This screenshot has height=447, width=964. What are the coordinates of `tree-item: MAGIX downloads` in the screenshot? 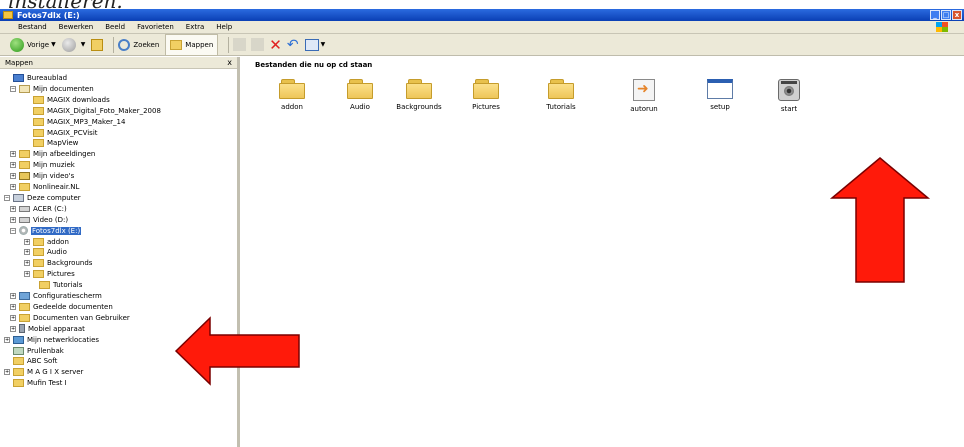 It's located at (67, 100).